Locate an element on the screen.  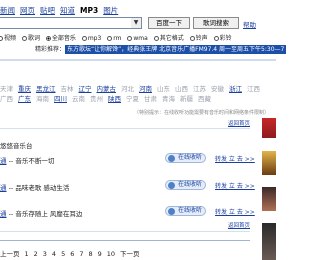
nav-news: 新闻 is located at coordinates (7, 10).